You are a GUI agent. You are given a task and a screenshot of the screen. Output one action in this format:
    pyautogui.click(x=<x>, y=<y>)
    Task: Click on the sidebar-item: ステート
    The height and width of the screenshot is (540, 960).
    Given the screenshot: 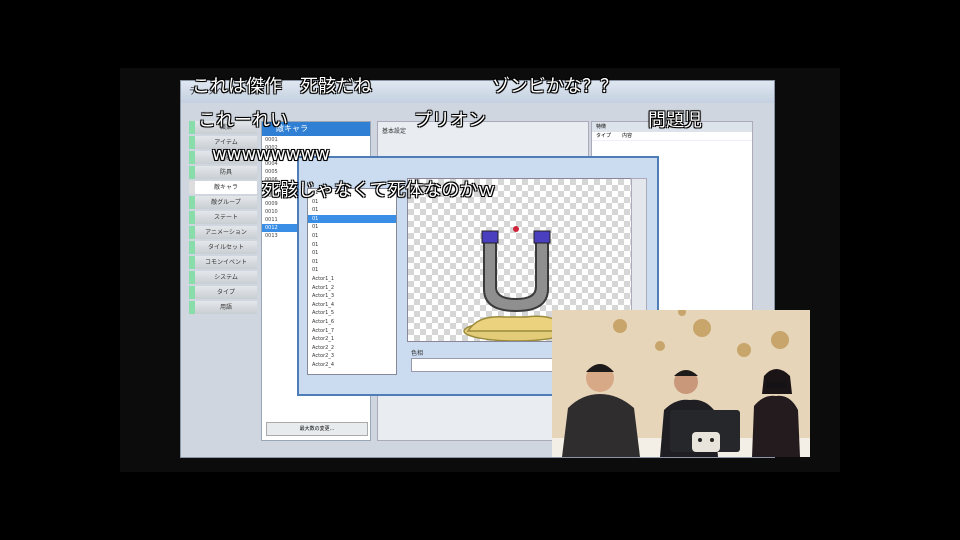 What is the action you would take?
    pyautogui.click(x=223, y=217)
    